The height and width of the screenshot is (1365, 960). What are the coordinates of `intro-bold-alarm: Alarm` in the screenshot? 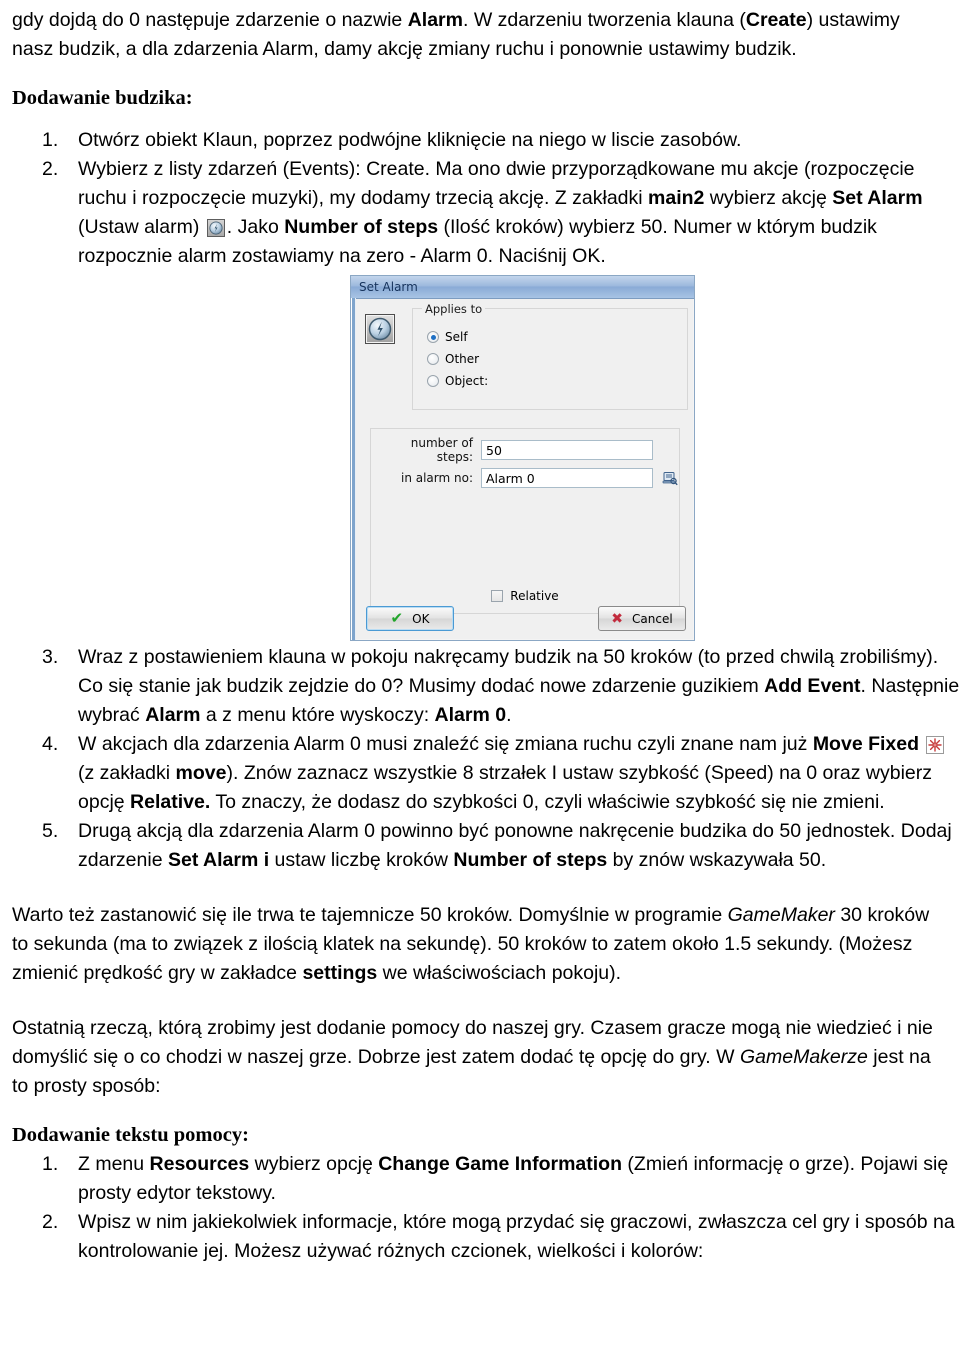 It's located at (435, 20).